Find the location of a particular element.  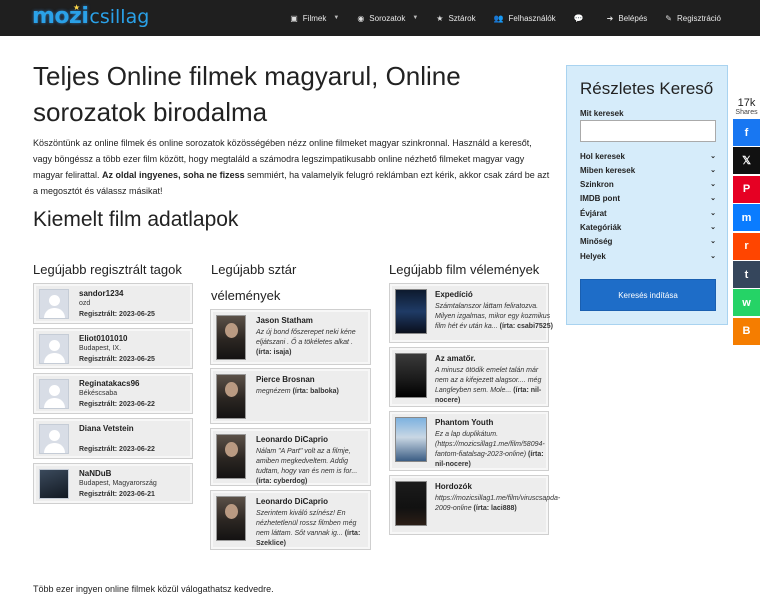

filter-kategoriak: Kategóriák ⌄ is located at coordinates (648, 227).